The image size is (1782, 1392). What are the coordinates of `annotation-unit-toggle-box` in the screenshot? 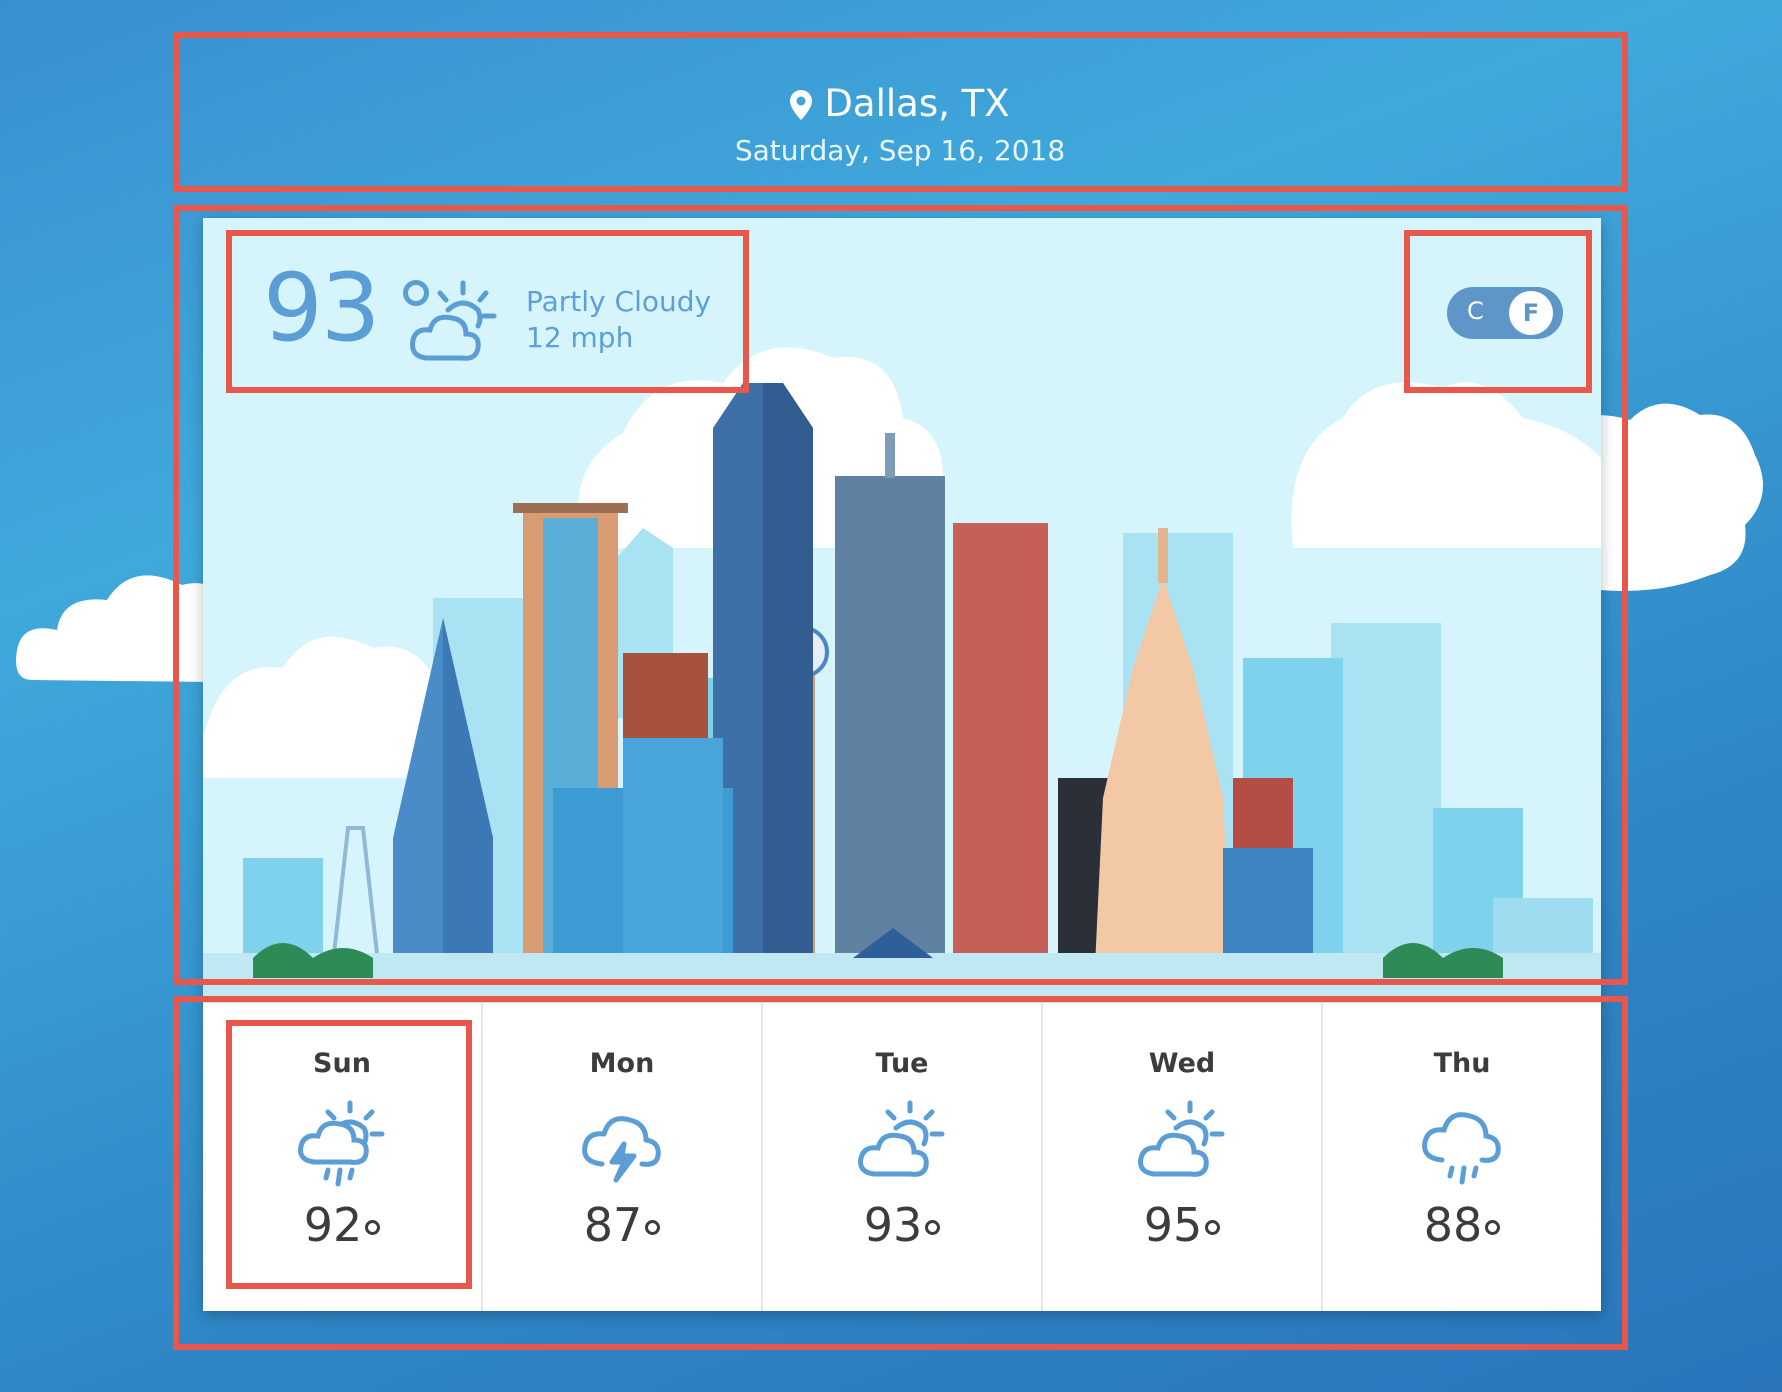 It's located at (1498, 311).